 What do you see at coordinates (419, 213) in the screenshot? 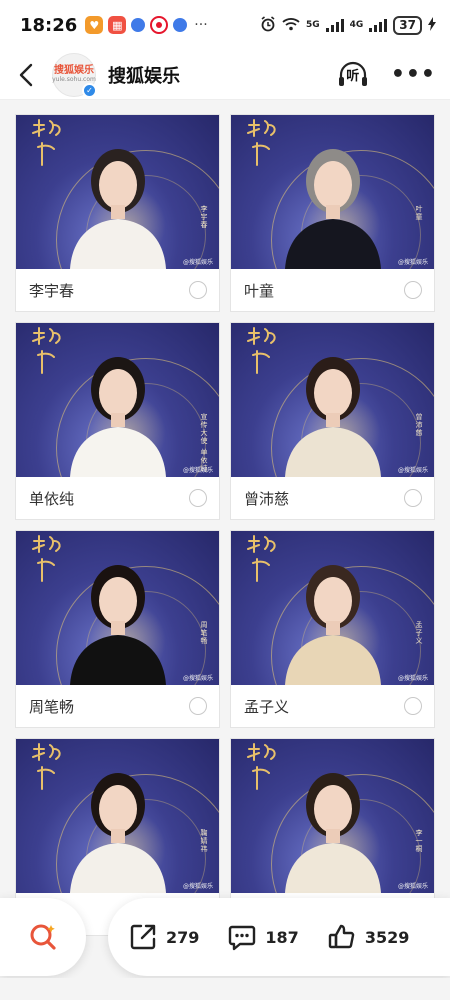
I see `poster-name-label: 叶童` at bounding box center [419, 213].